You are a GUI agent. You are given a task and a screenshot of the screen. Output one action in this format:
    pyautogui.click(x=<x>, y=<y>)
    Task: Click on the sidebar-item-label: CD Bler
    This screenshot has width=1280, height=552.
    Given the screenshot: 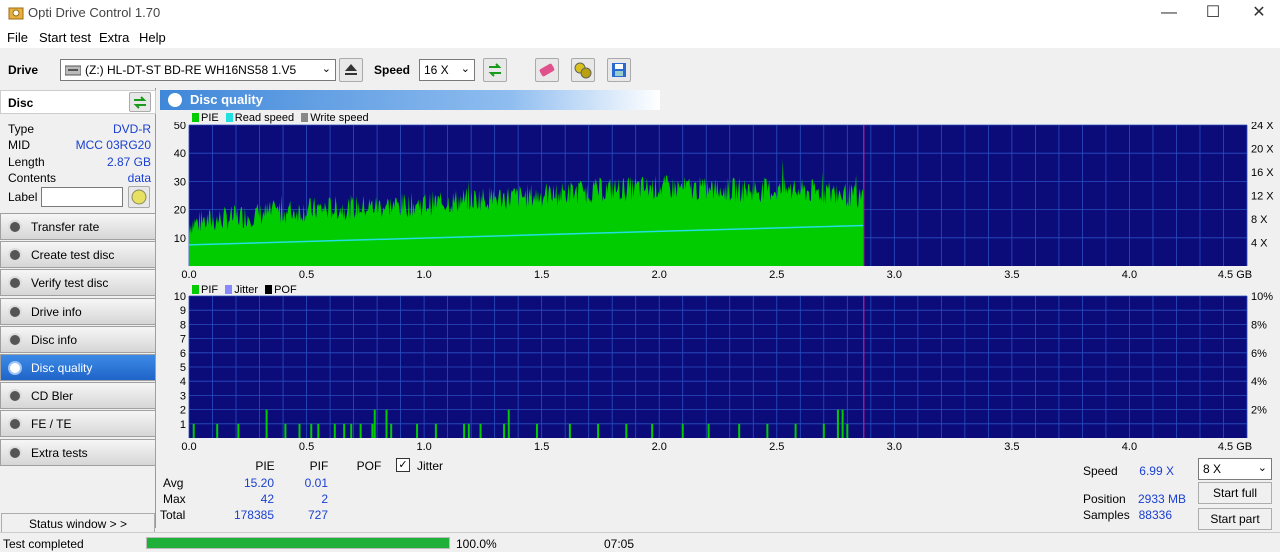 What is the action you would take?
    pyautogui.click(x=52, y=396)
    